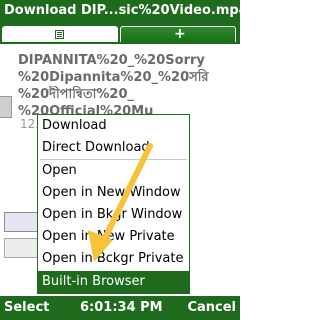  I want to click on menu-item-download: Download, so click(113, 126).